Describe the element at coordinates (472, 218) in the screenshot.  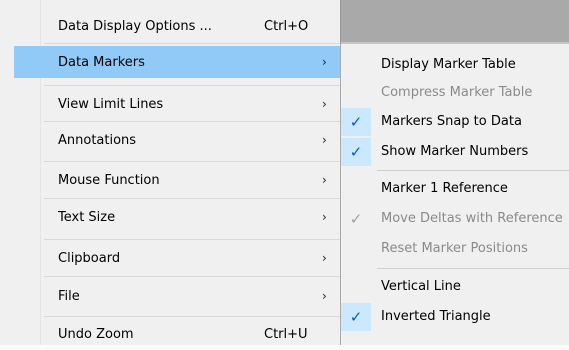
I see `submenu-item-label: Move Deltas with Reference` at that location.